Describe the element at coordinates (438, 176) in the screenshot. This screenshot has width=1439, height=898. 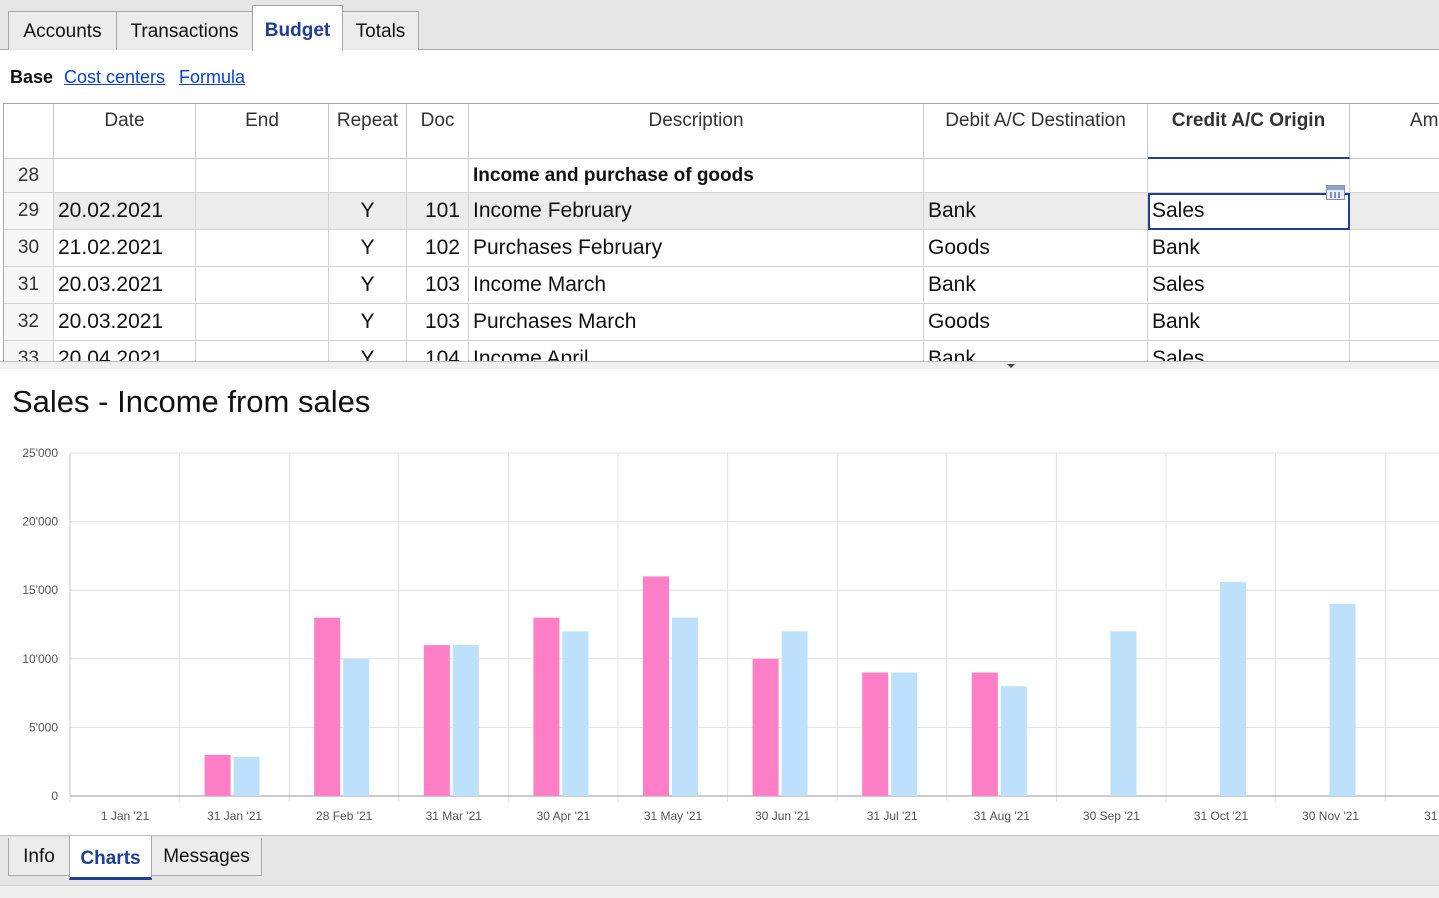
I see `cell-doc` at that location.